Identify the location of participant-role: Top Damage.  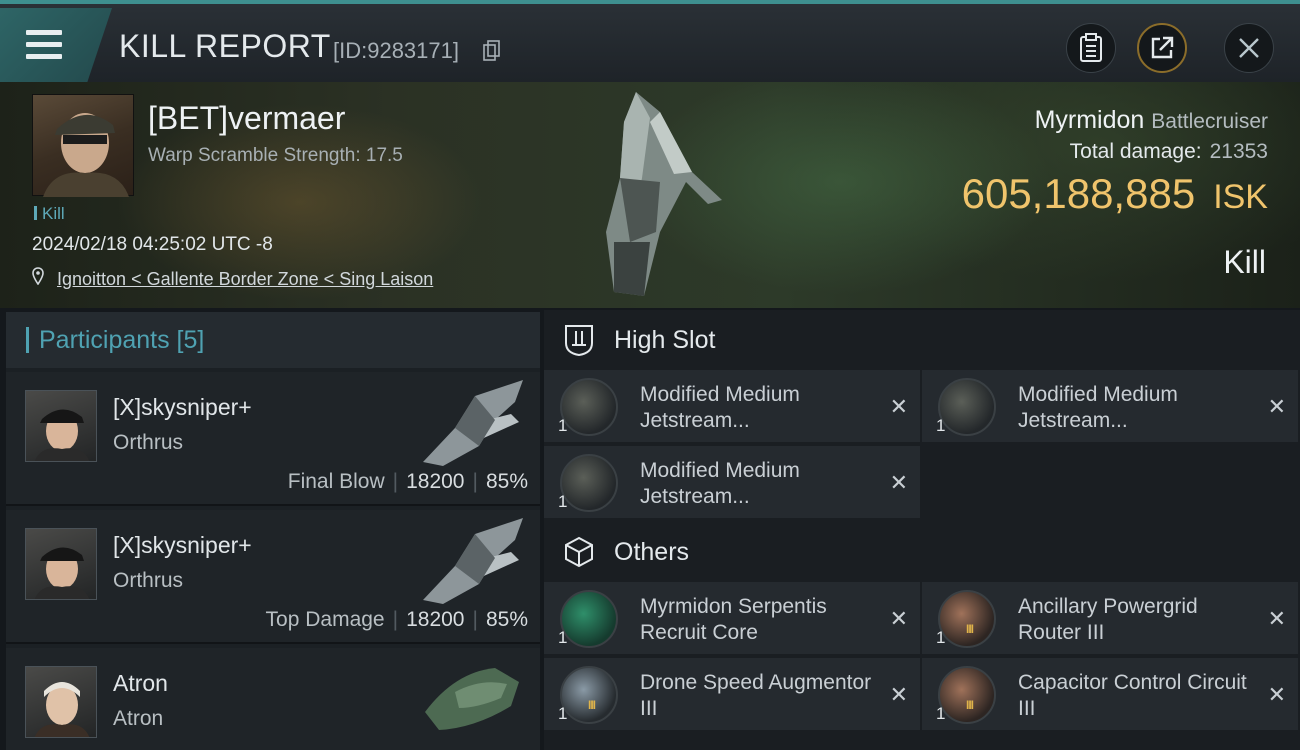
(325, 619).